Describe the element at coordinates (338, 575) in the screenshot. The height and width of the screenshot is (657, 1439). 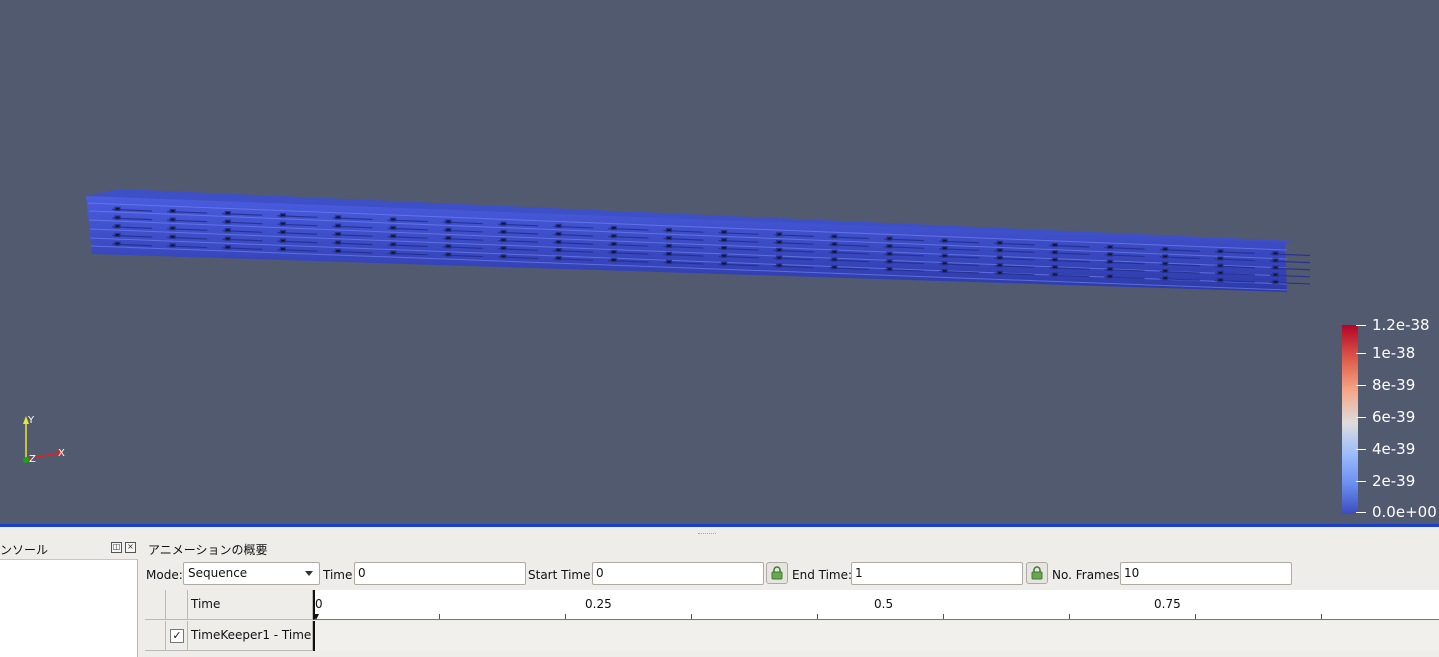
I see `time-label: Time` at that location.